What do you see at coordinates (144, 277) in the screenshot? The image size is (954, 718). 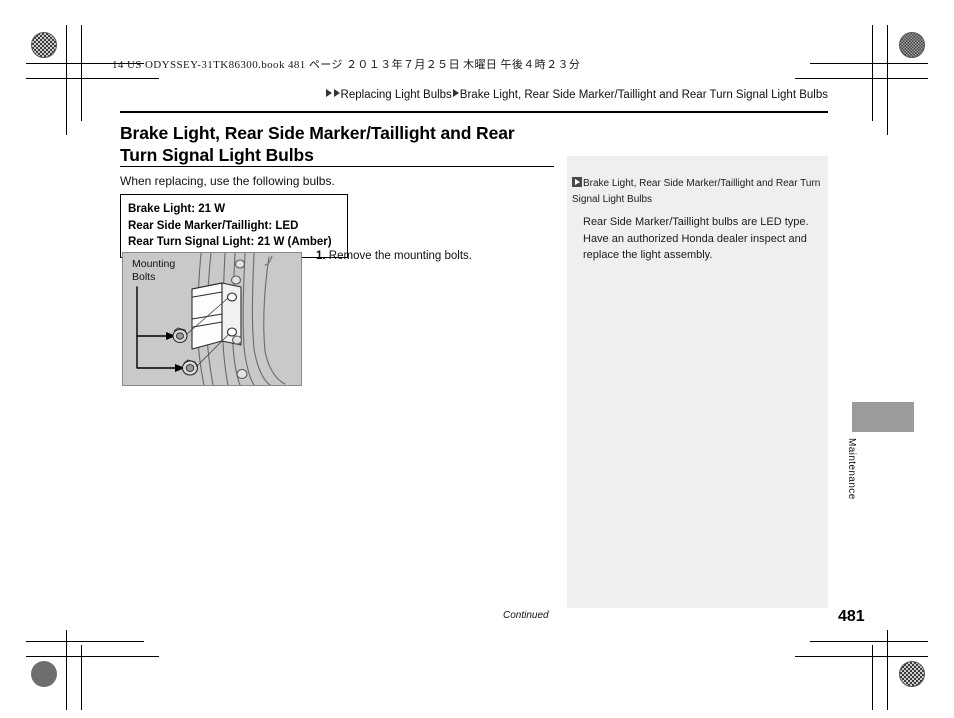 I see `figure-callout-line2: Bolts` at bounding box center [144, 277].